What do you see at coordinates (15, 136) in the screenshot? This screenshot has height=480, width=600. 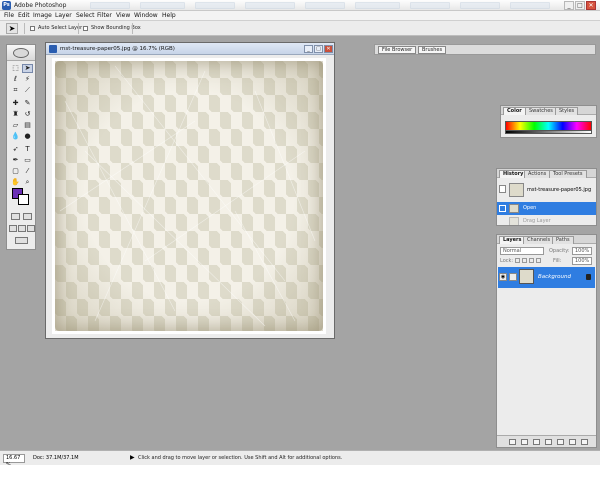 I see `blur-tool-icon: 💧` at bounding box center [15, 136].